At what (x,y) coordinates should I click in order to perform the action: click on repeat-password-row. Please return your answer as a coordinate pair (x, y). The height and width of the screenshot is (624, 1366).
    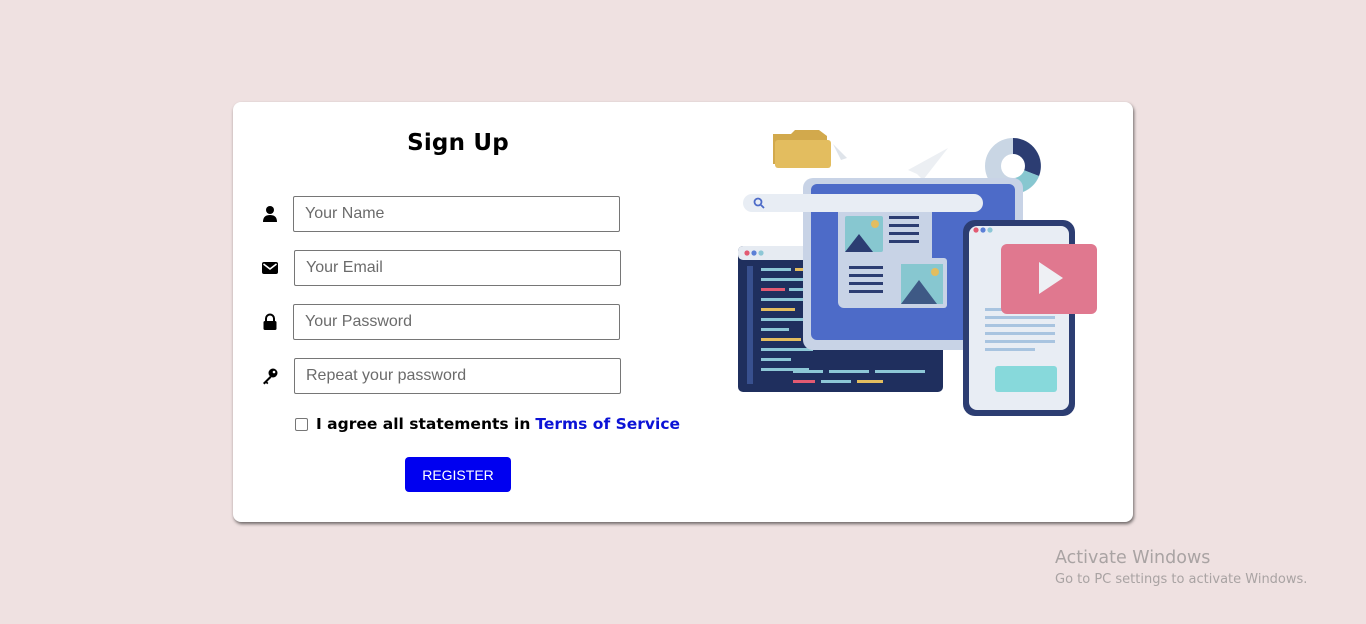
    Looking at the image, I should click on (442, 376).